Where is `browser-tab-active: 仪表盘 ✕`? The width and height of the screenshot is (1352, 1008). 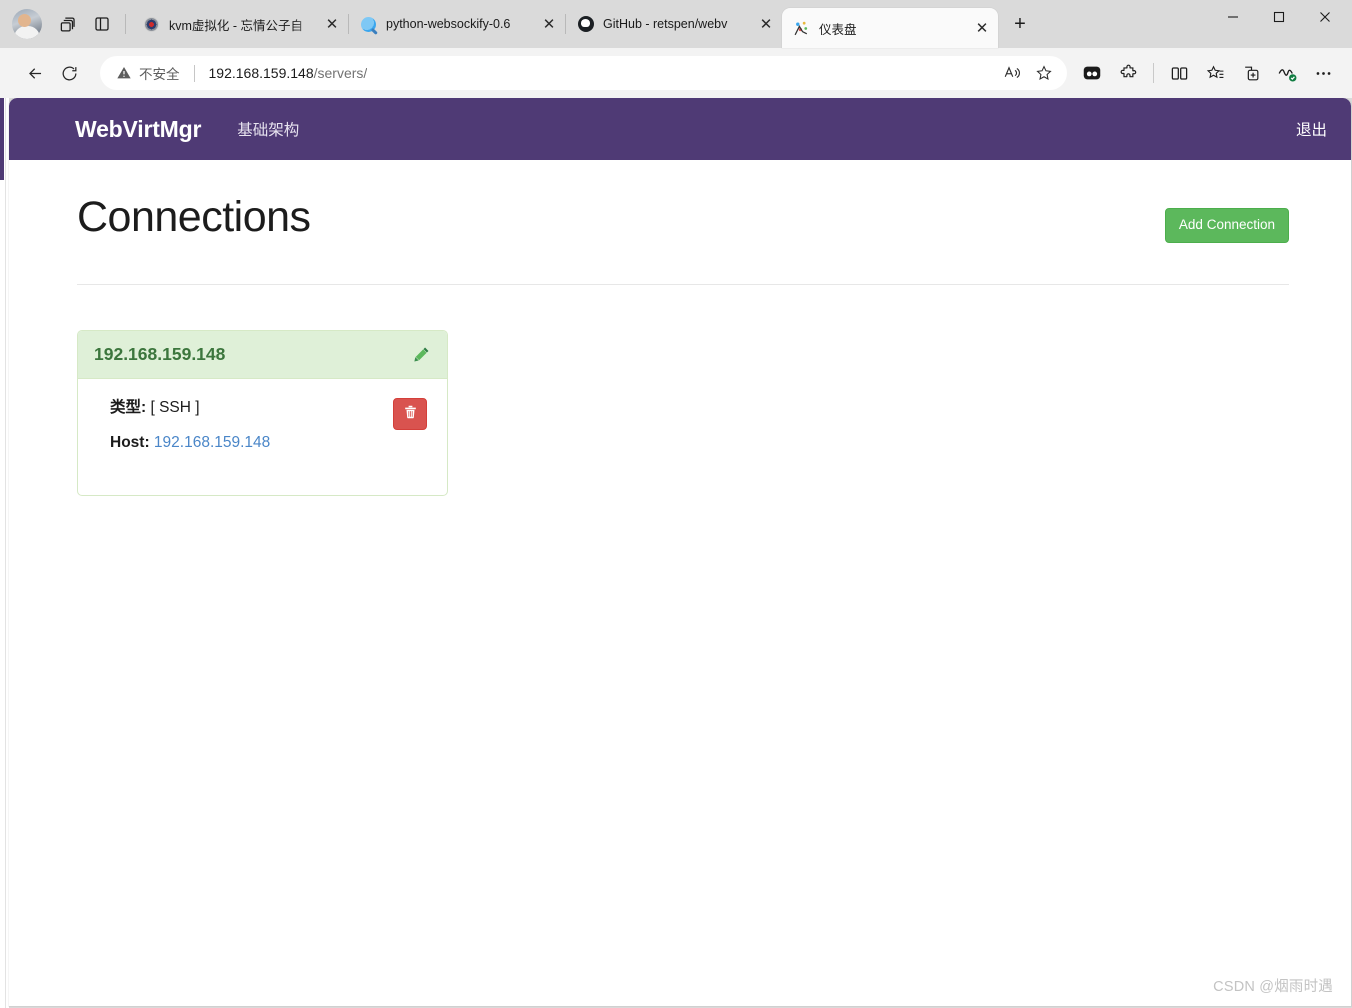 browser-tab-active: 仪表盘 ✕ is located at coordinates (890, 28).